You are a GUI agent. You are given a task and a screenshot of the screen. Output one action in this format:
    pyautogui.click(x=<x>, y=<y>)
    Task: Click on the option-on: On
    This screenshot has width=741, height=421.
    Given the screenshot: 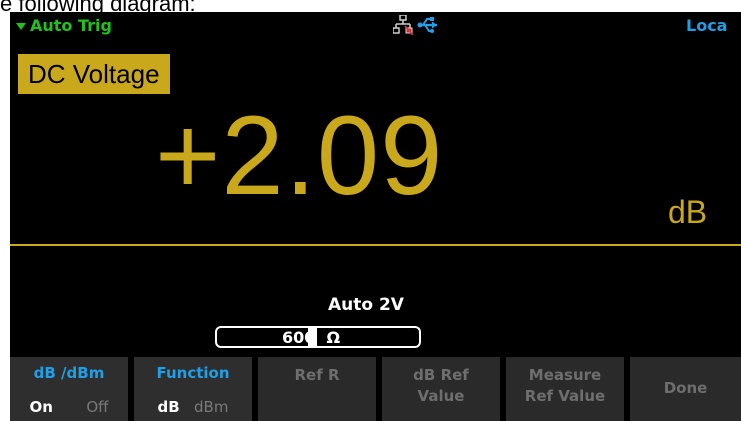 What is the action you would take?
    pyautogui.click(x=41, y=407)
    